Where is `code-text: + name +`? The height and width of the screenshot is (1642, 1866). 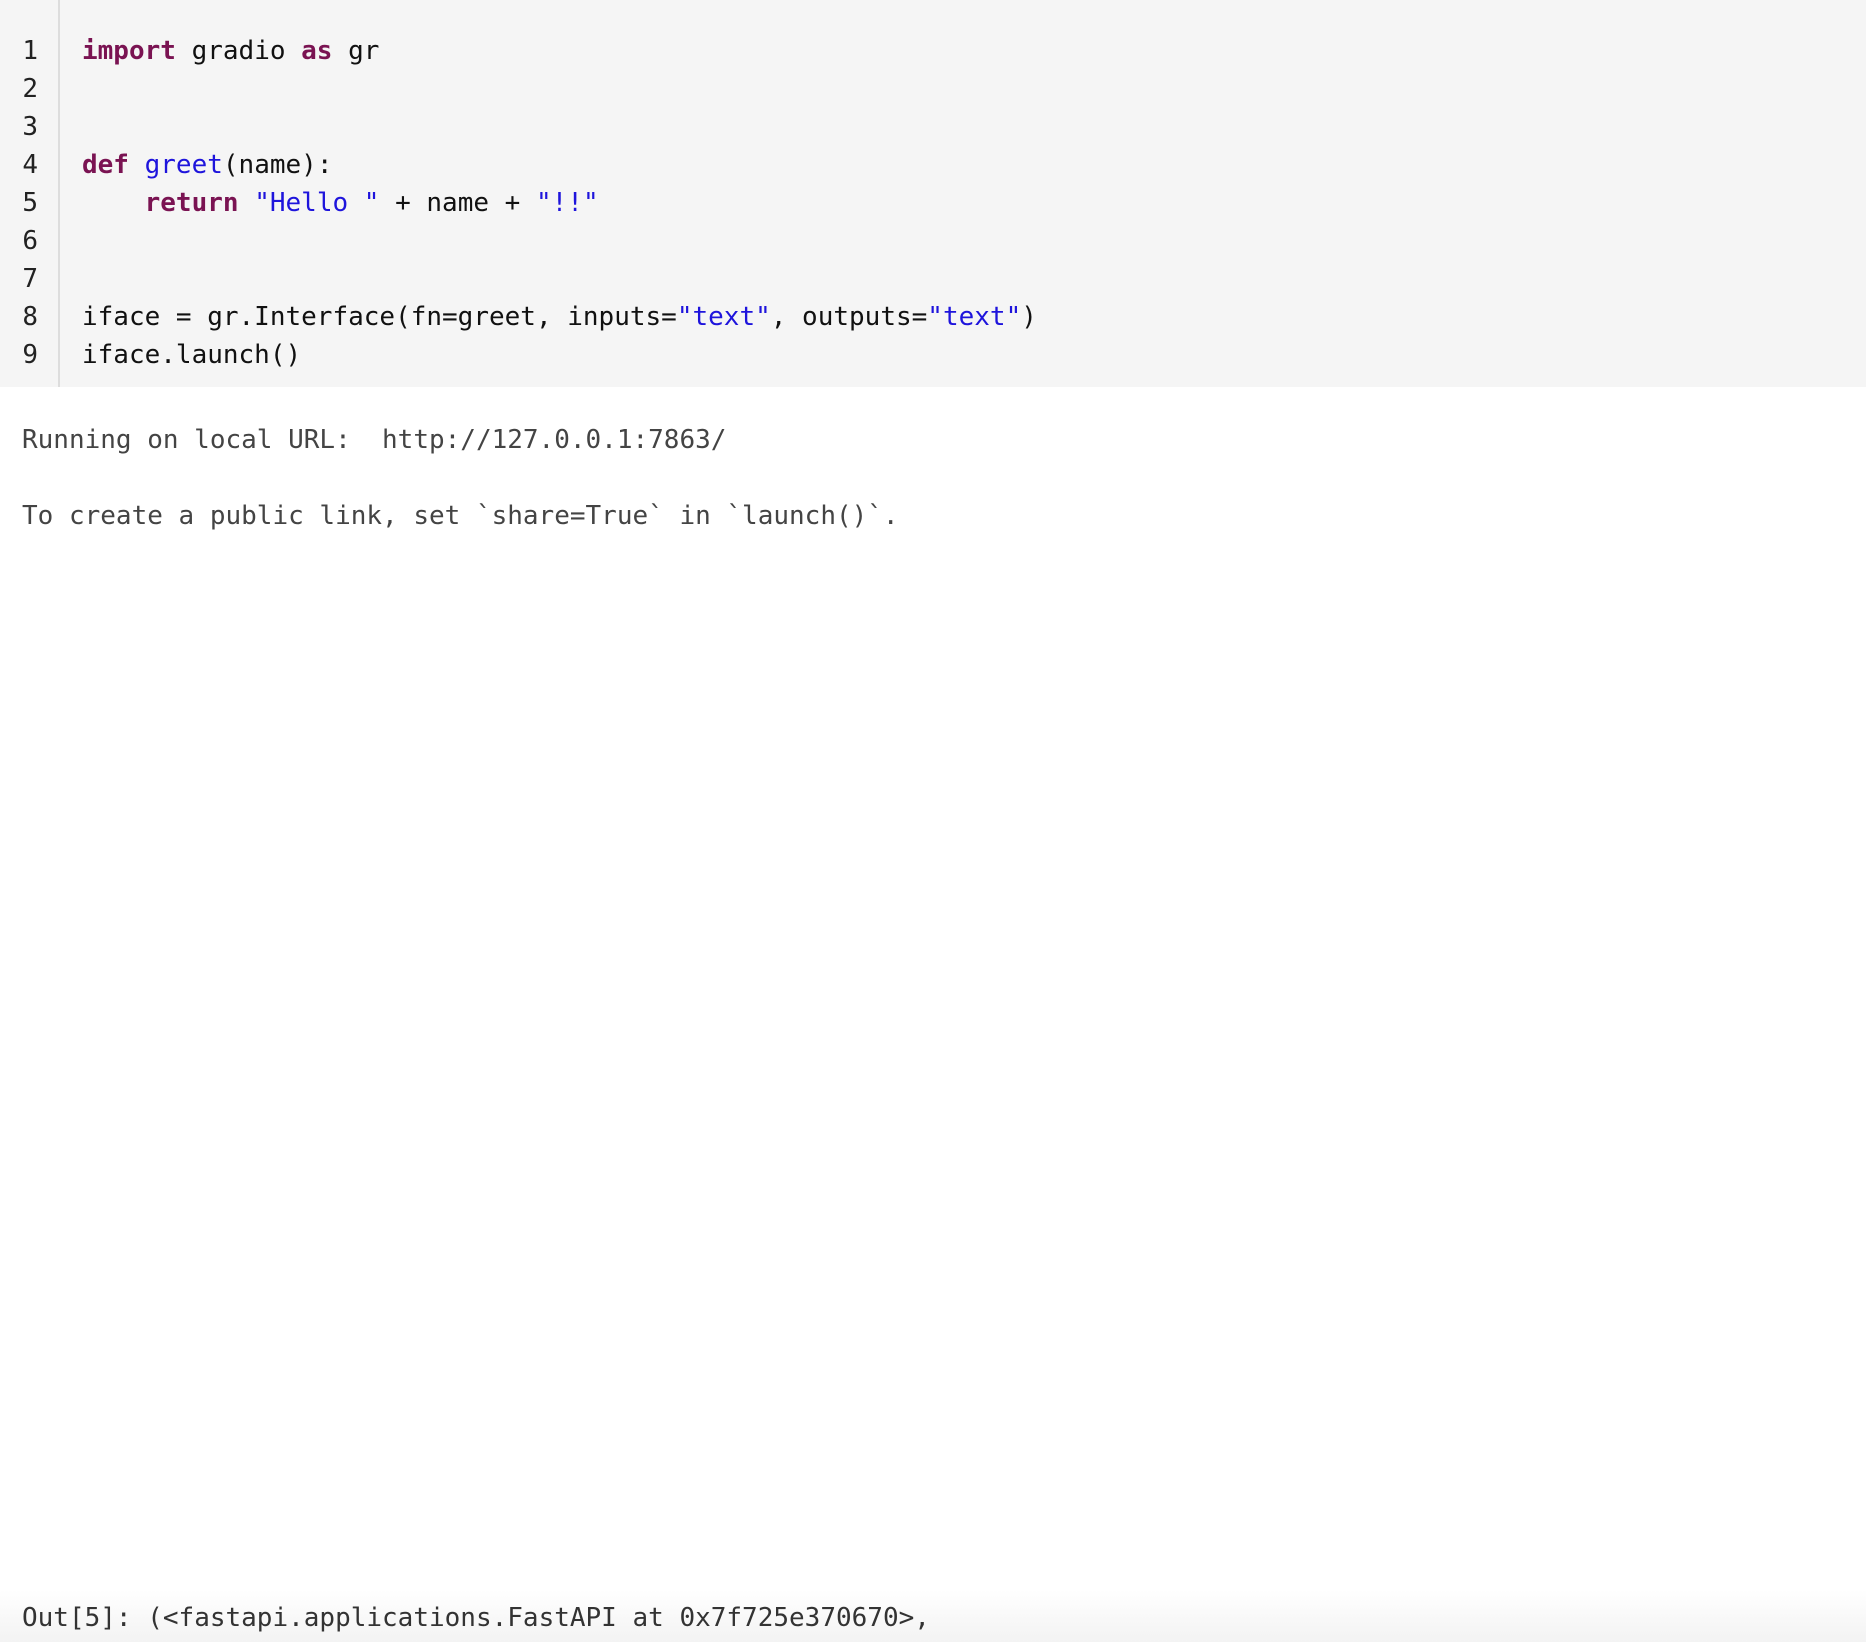 code-text: + name + is located at coordinates (457, 203).